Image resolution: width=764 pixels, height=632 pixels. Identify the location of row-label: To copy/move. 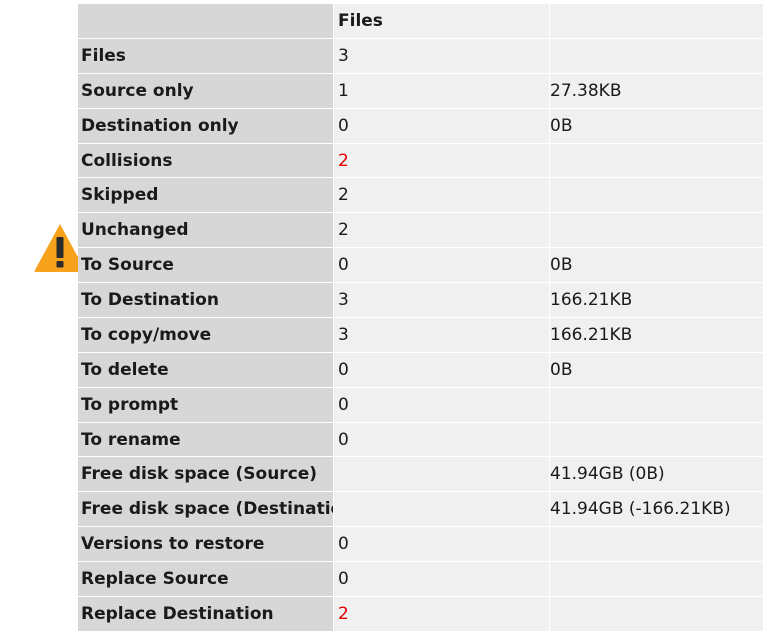
(206, 335).